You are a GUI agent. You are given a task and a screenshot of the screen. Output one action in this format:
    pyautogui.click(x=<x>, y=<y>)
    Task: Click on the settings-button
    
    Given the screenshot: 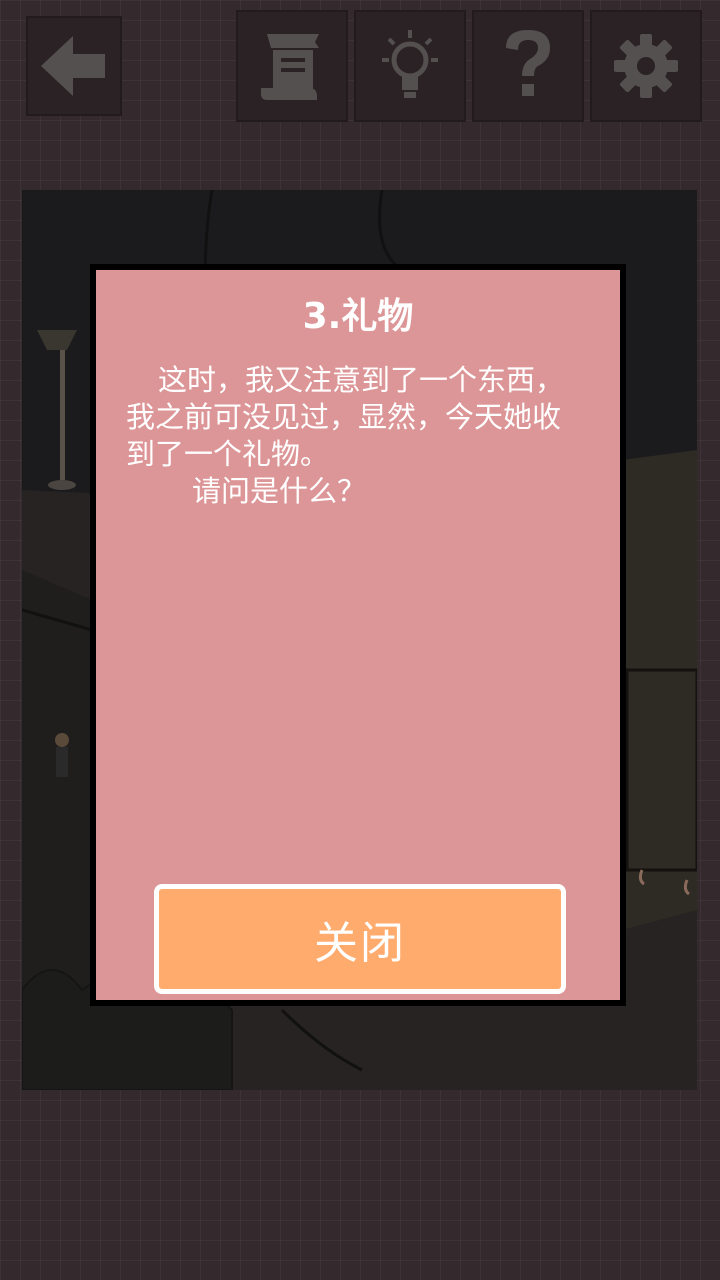 What is the action you would take?
    pyautogui.click(x=646, y=66)
    